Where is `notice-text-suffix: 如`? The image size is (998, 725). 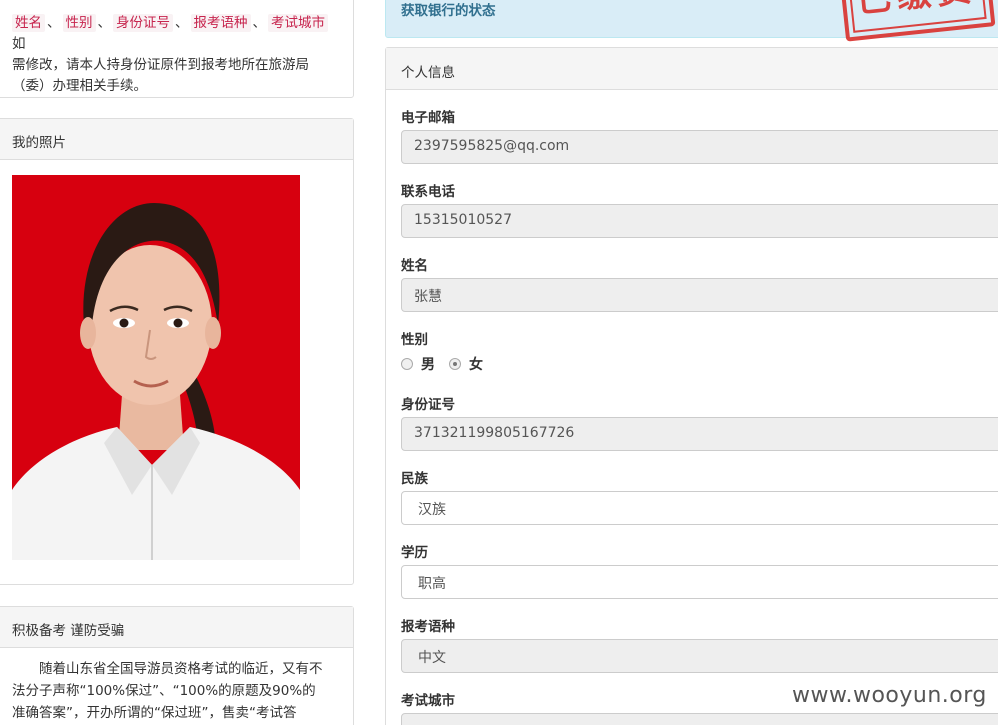
notice-text-suffix: 如 is located at coordinates (19, 44).